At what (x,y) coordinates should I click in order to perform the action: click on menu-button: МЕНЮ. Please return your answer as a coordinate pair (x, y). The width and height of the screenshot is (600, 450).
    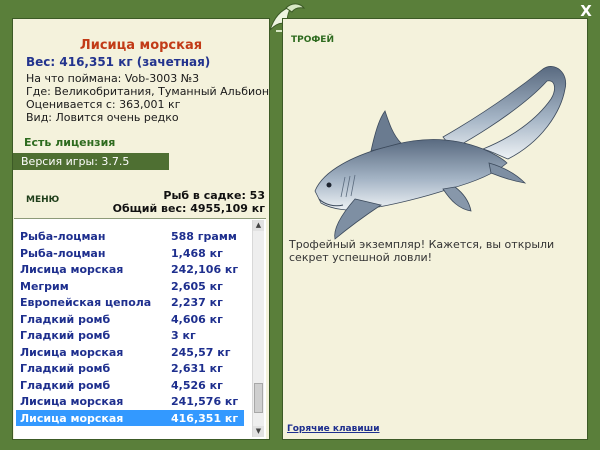
    Looking at the image, I should click on (42, 200).